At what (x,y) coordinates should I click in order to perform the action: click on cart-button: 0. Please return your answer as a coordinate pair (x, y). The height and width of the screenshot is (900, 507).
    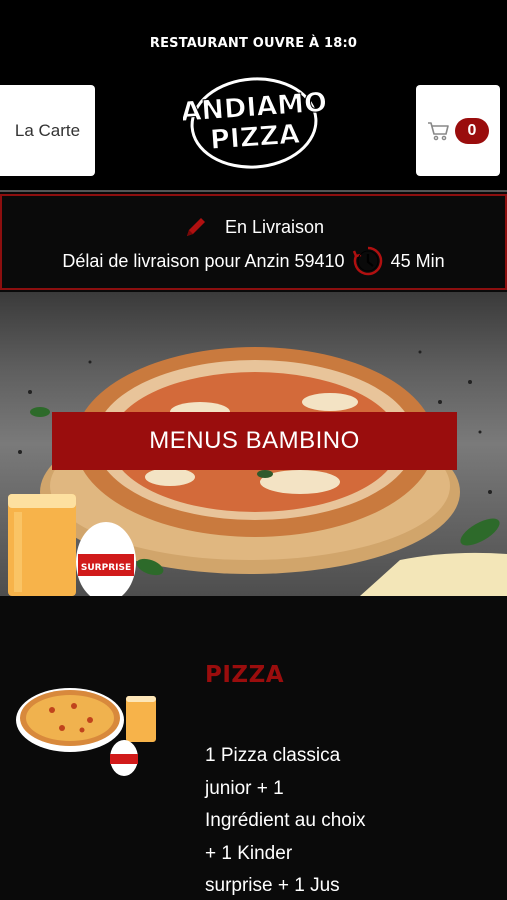
    Looking at the image, I should click on (458, 130).